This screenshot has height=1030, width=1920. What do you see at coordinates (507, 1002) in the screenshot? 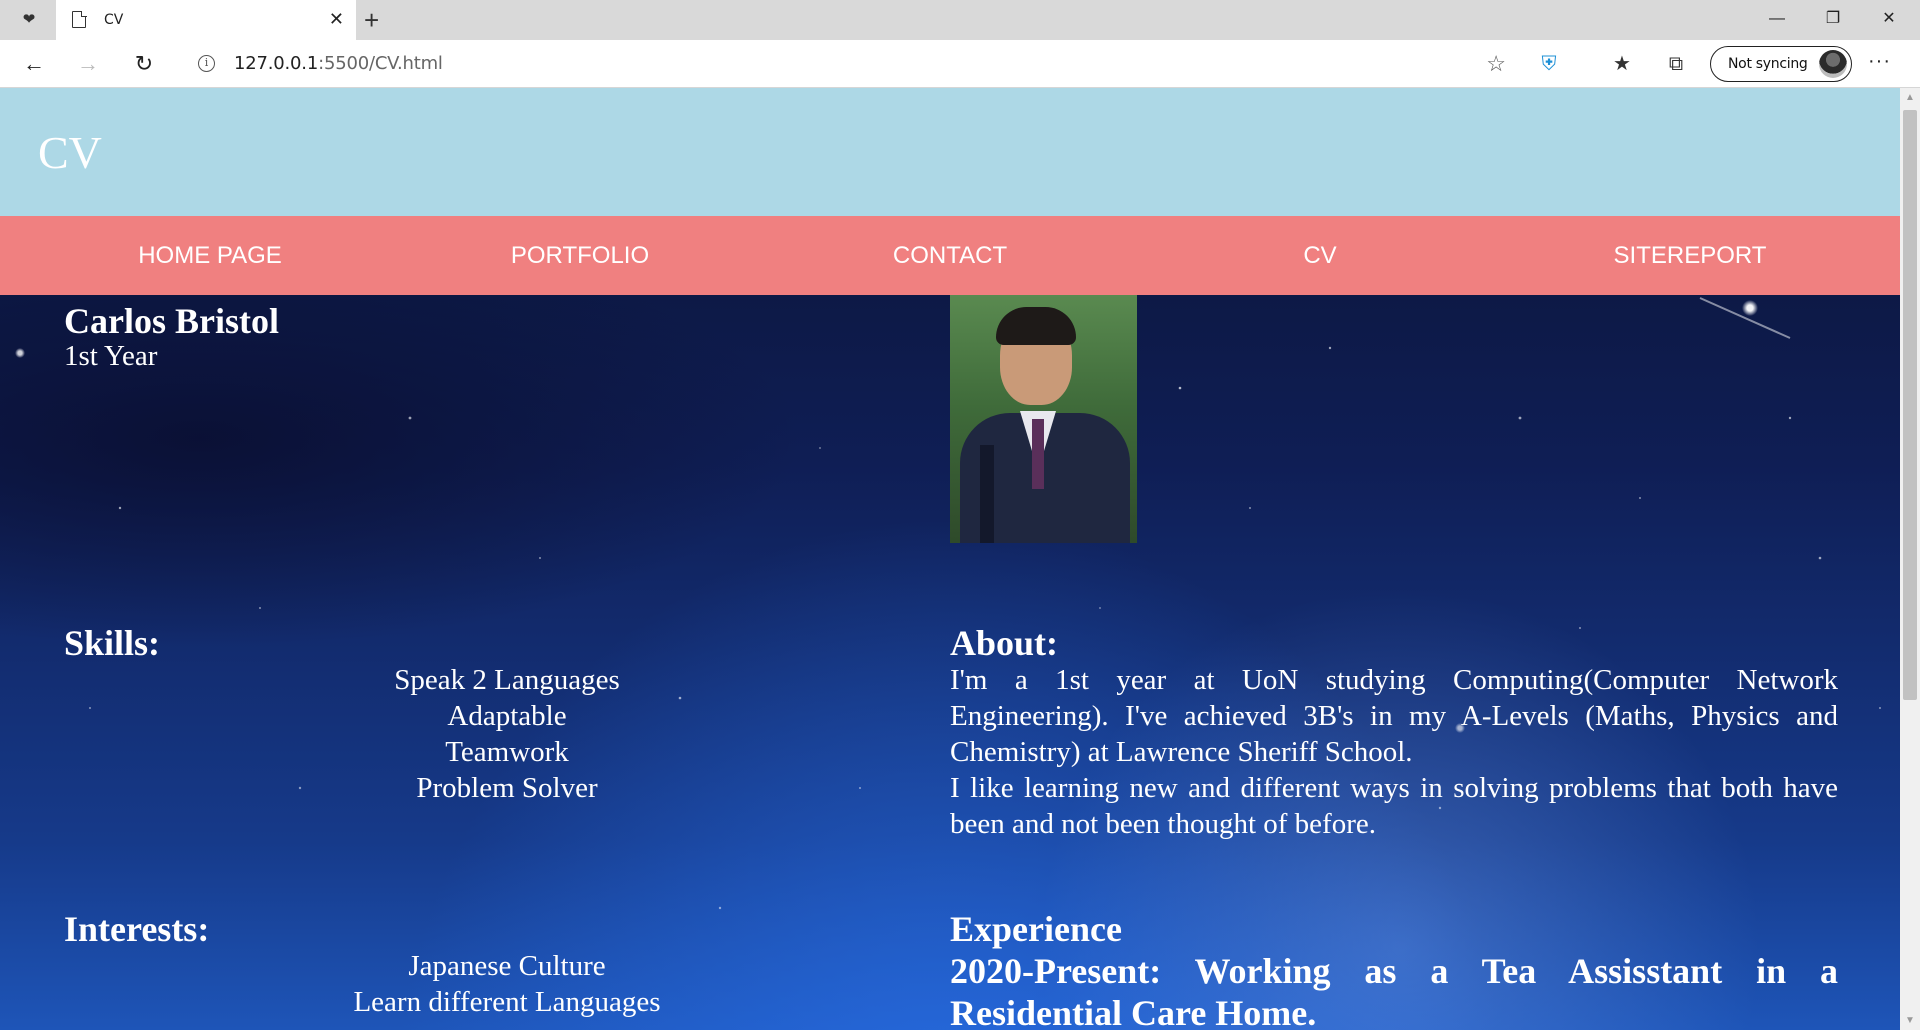
I see `interest-item: Learn different Languages` at bounding box center [507, 1002].